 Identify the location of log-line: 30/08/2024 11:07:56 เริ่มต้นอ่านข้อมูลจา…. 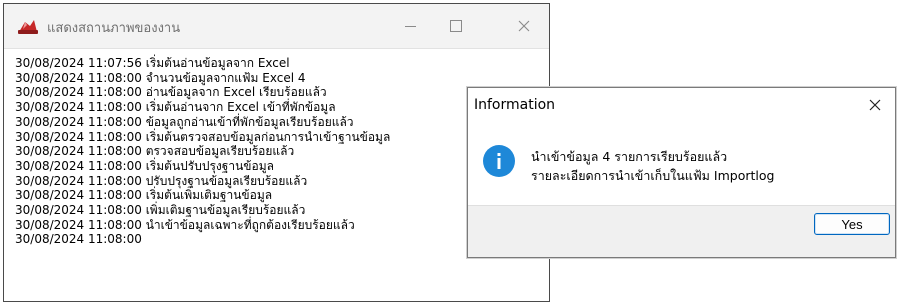
(152, 63).